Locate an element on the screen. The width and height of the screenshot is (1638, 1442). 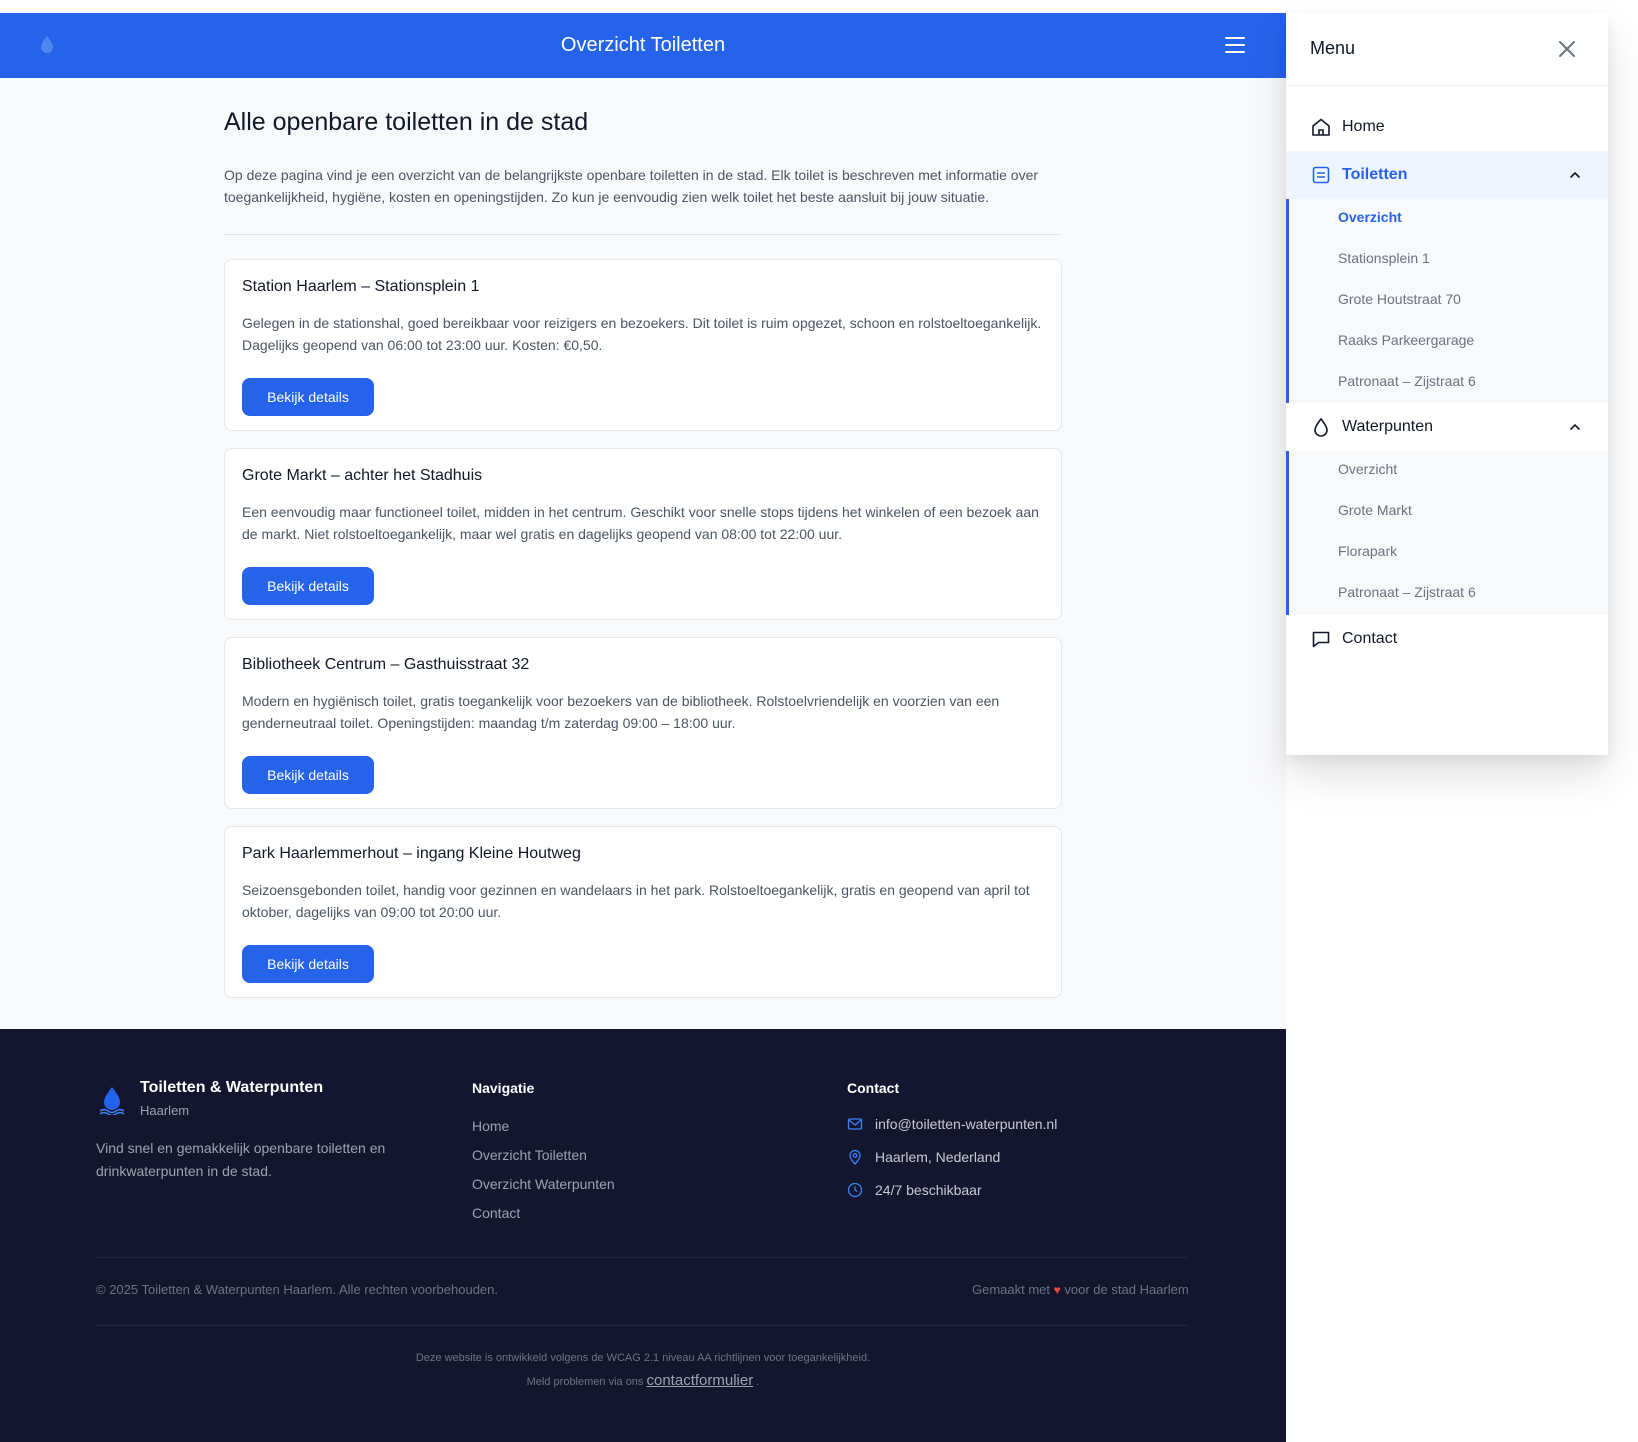
footer-email: info@toiletten-waterpunten.nl is located at coordinates (966, 1124).